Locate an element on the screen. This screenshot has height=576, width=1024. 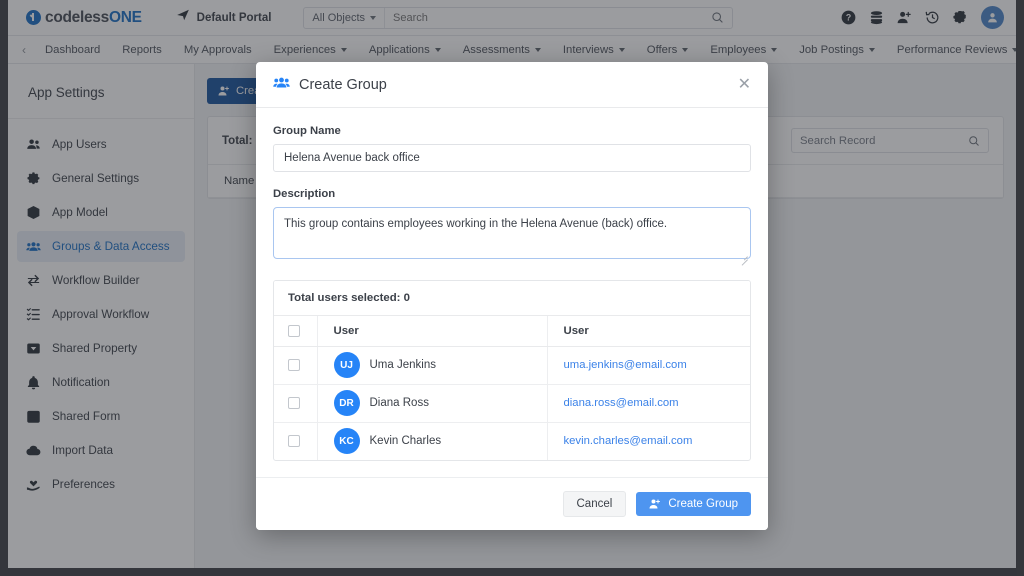
add-user-icon is located at coordinates (655, 504).